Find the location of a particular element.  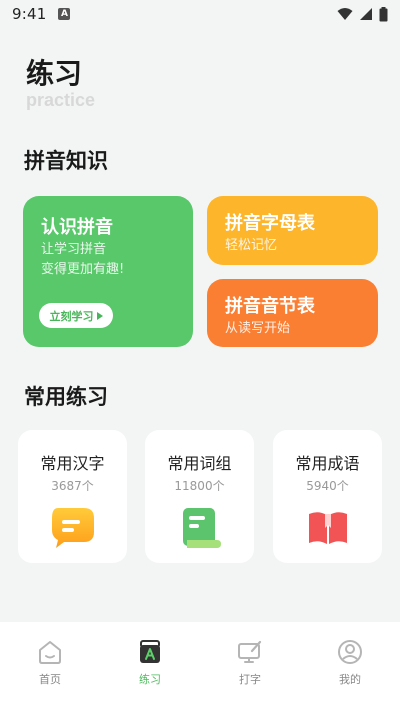

practice-book-icon is located at coordinates (150, 651).